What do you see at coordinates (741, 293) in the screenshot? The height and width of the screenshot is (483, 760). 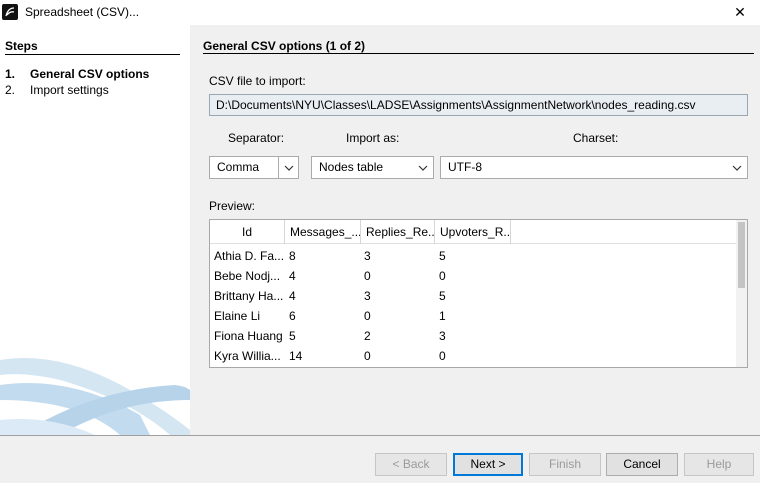 I see `preview-vertical-scrollbar` at bounding box center [741, 293].